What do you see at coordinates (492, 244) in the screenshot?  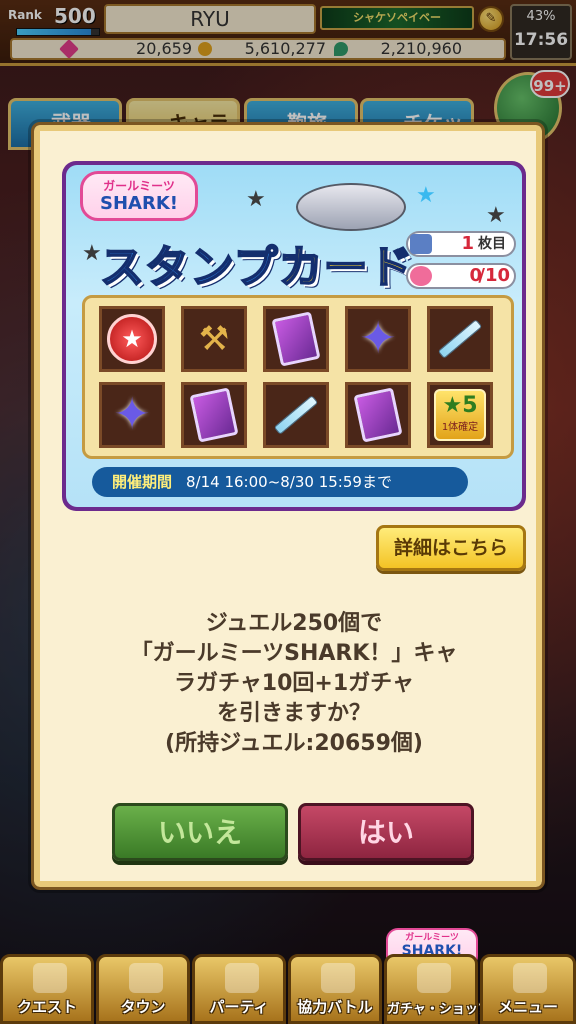 I see `sheet-unit: 枚目` at bounding box center [492, 244].